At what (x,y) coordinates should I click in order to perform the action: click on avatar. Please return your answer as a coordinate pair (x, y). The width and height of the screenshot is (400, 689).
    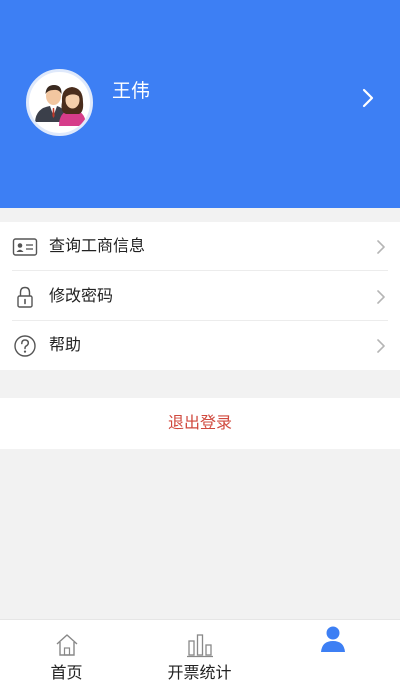
    Looking at the image, I should click on (59, 102).